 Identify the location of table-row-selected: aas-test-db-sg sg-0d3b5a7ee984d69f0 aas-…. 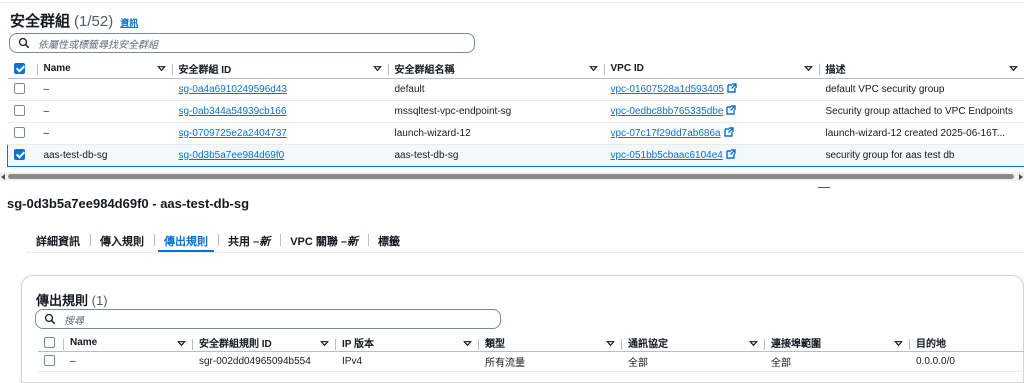
(515, 155).